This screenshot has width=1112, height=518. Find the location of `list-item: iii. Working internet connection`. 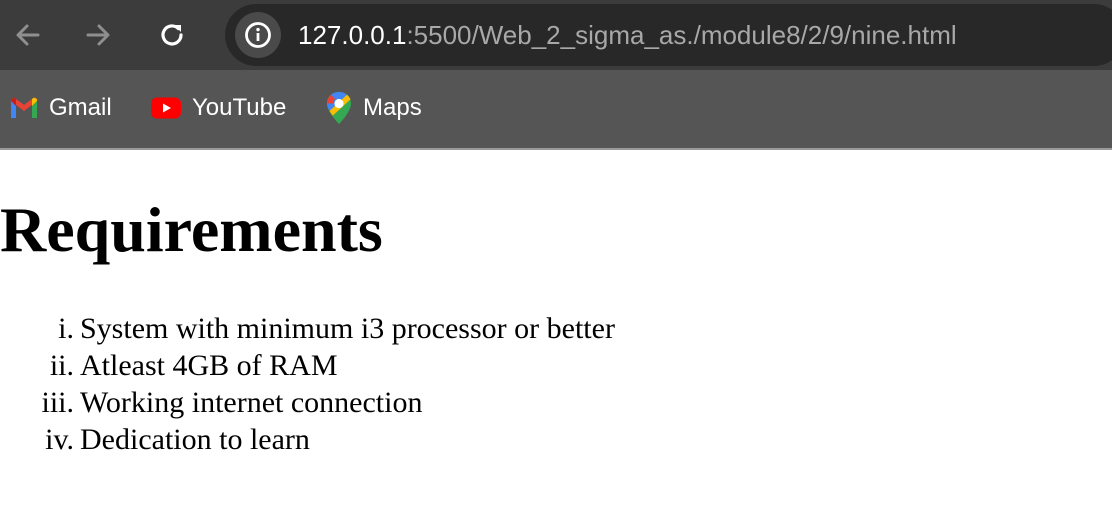

list-item: iii. Working internet connection is located at coordinates (307, 402).